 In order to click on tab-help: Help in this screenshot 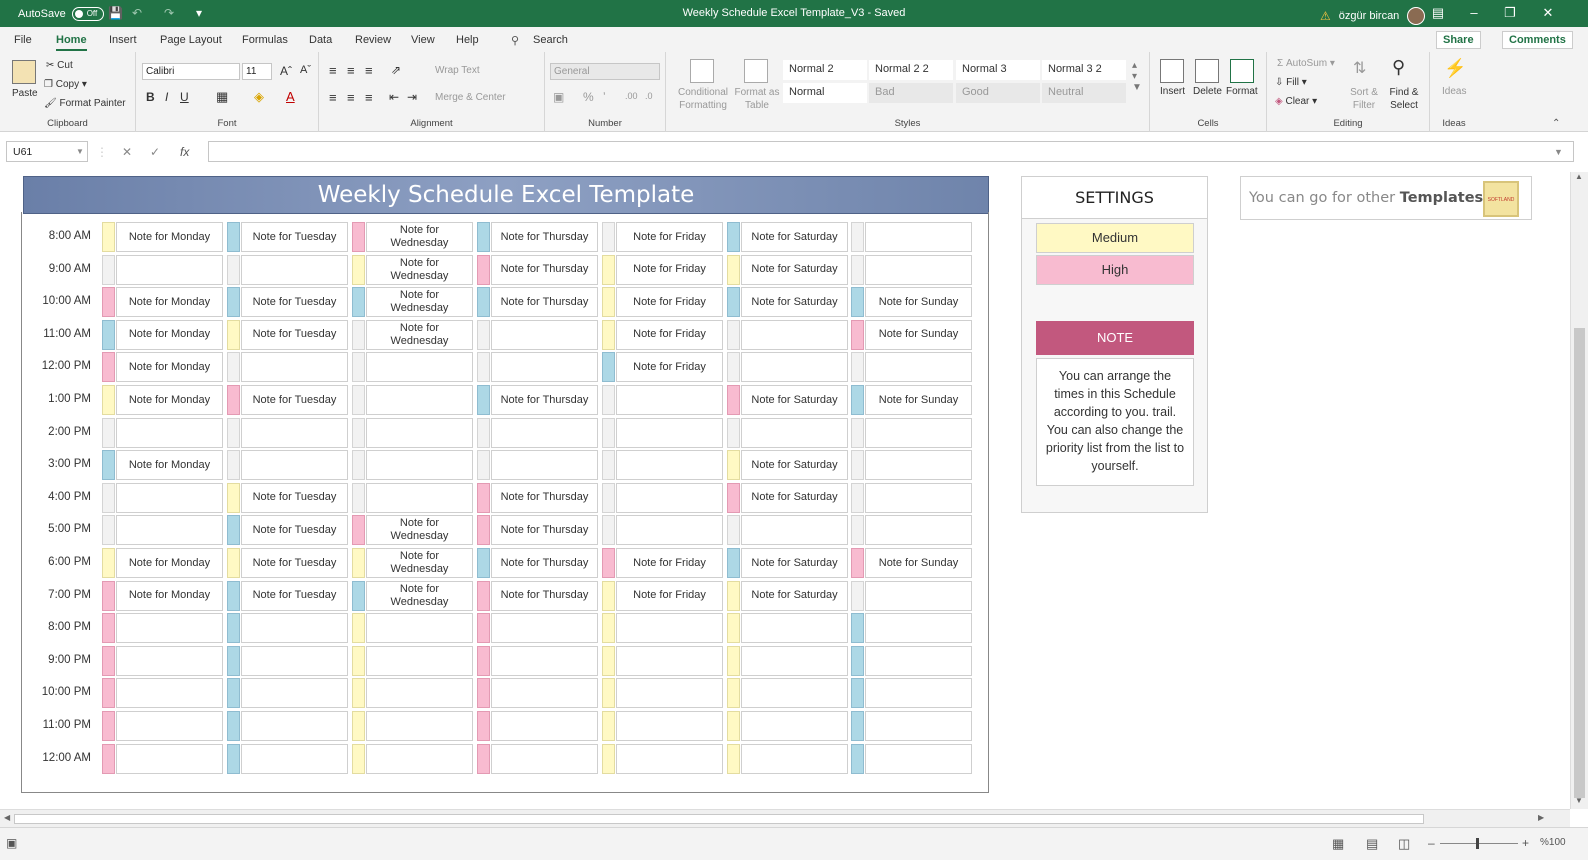, I will do `click(467, 40)`.